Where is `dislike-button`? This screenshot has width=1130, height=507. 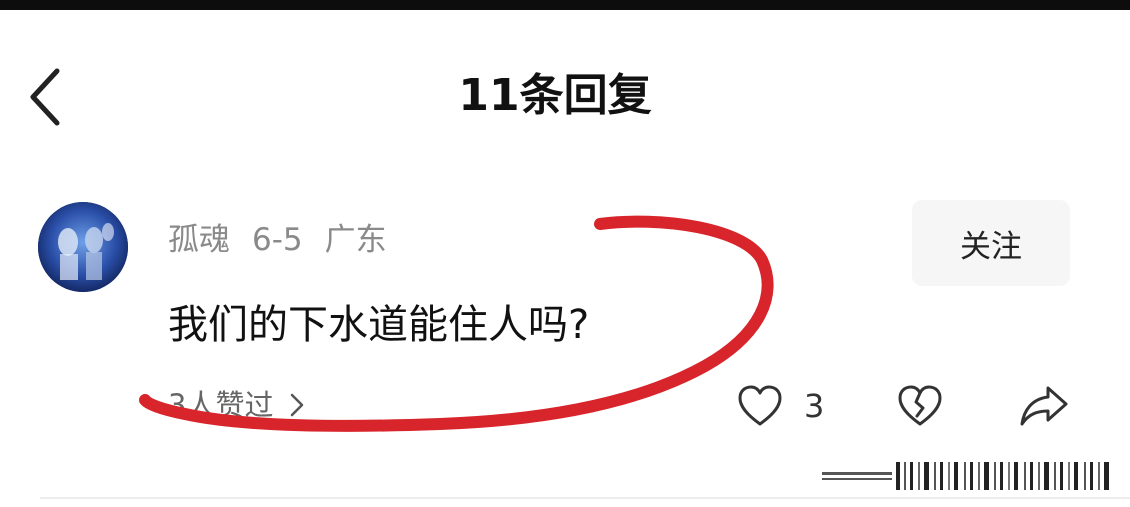 dislike-button is located at coordinates (920, 406).